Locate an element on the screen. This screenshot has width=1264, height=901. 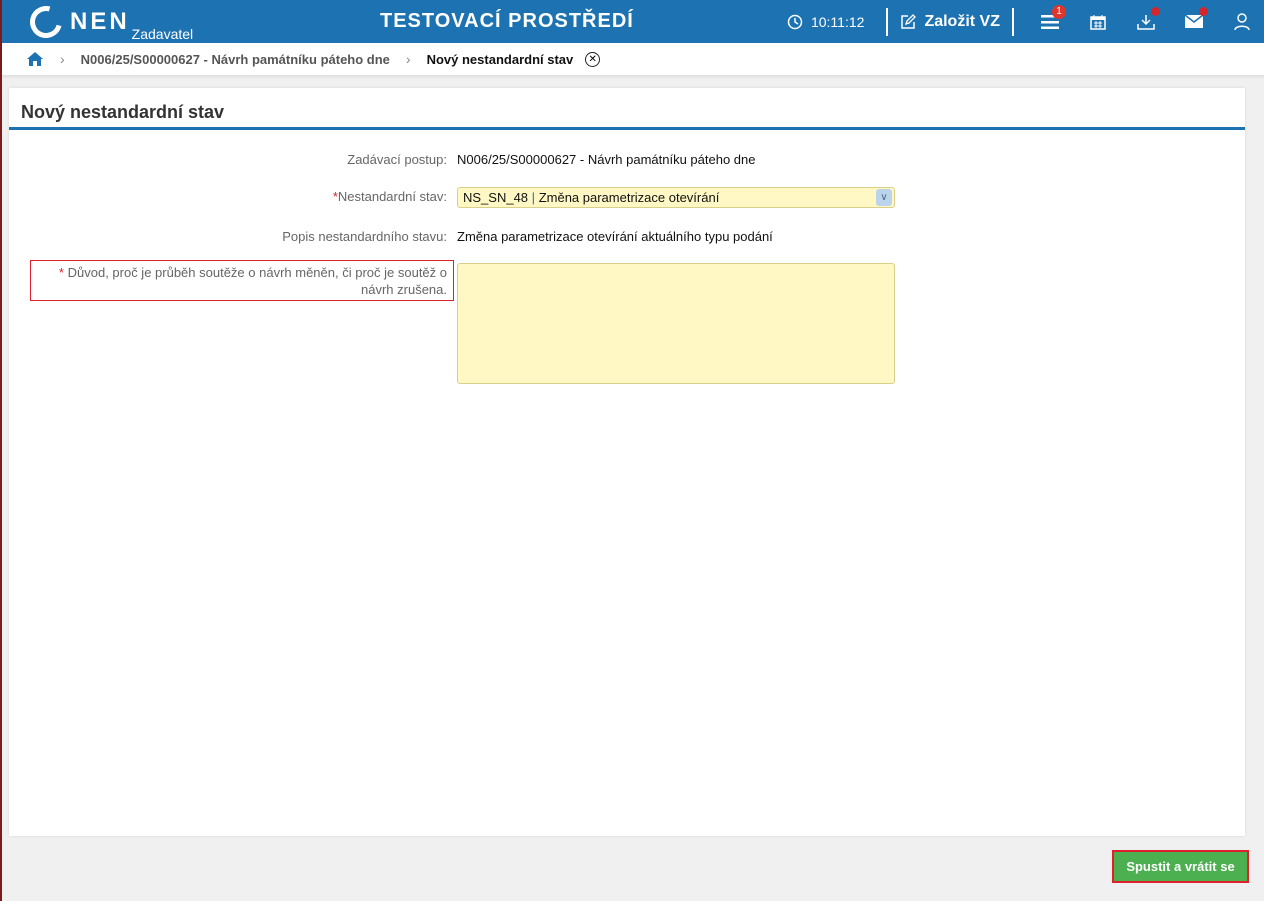
user-icon is located at coordinates (1242, 21).